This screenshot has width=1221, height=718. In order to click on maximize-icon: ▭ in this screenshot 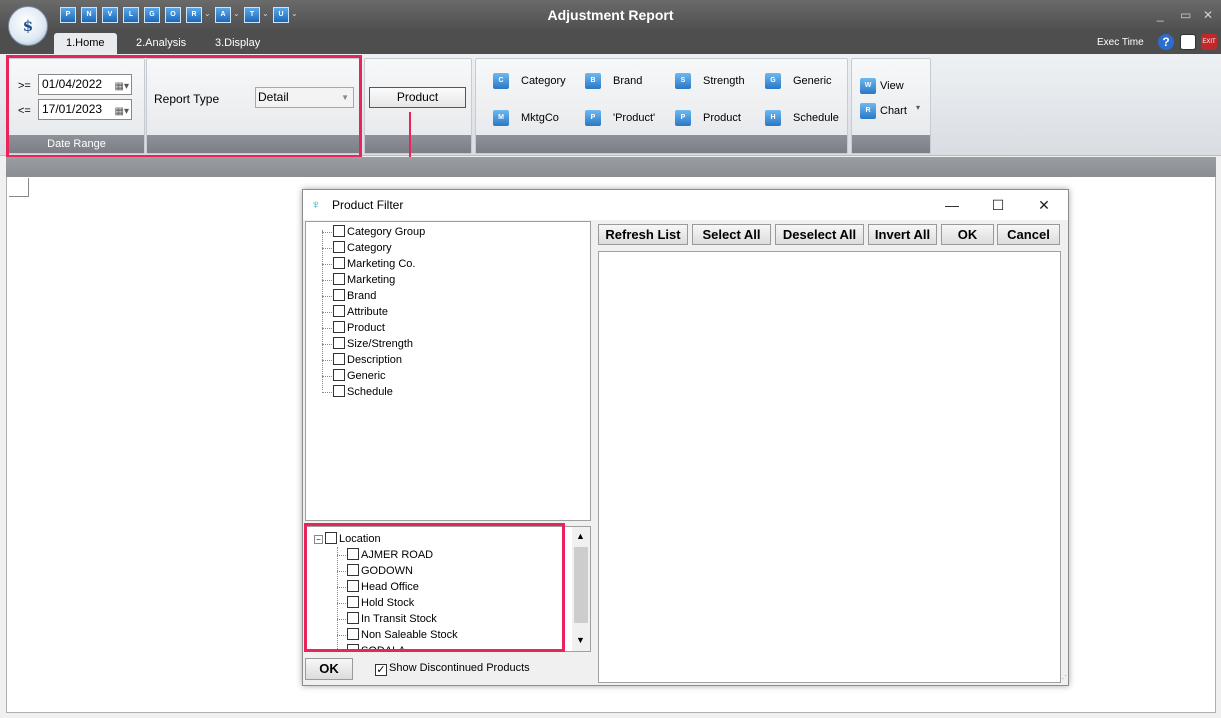, I will do `click(1185, 15)`.